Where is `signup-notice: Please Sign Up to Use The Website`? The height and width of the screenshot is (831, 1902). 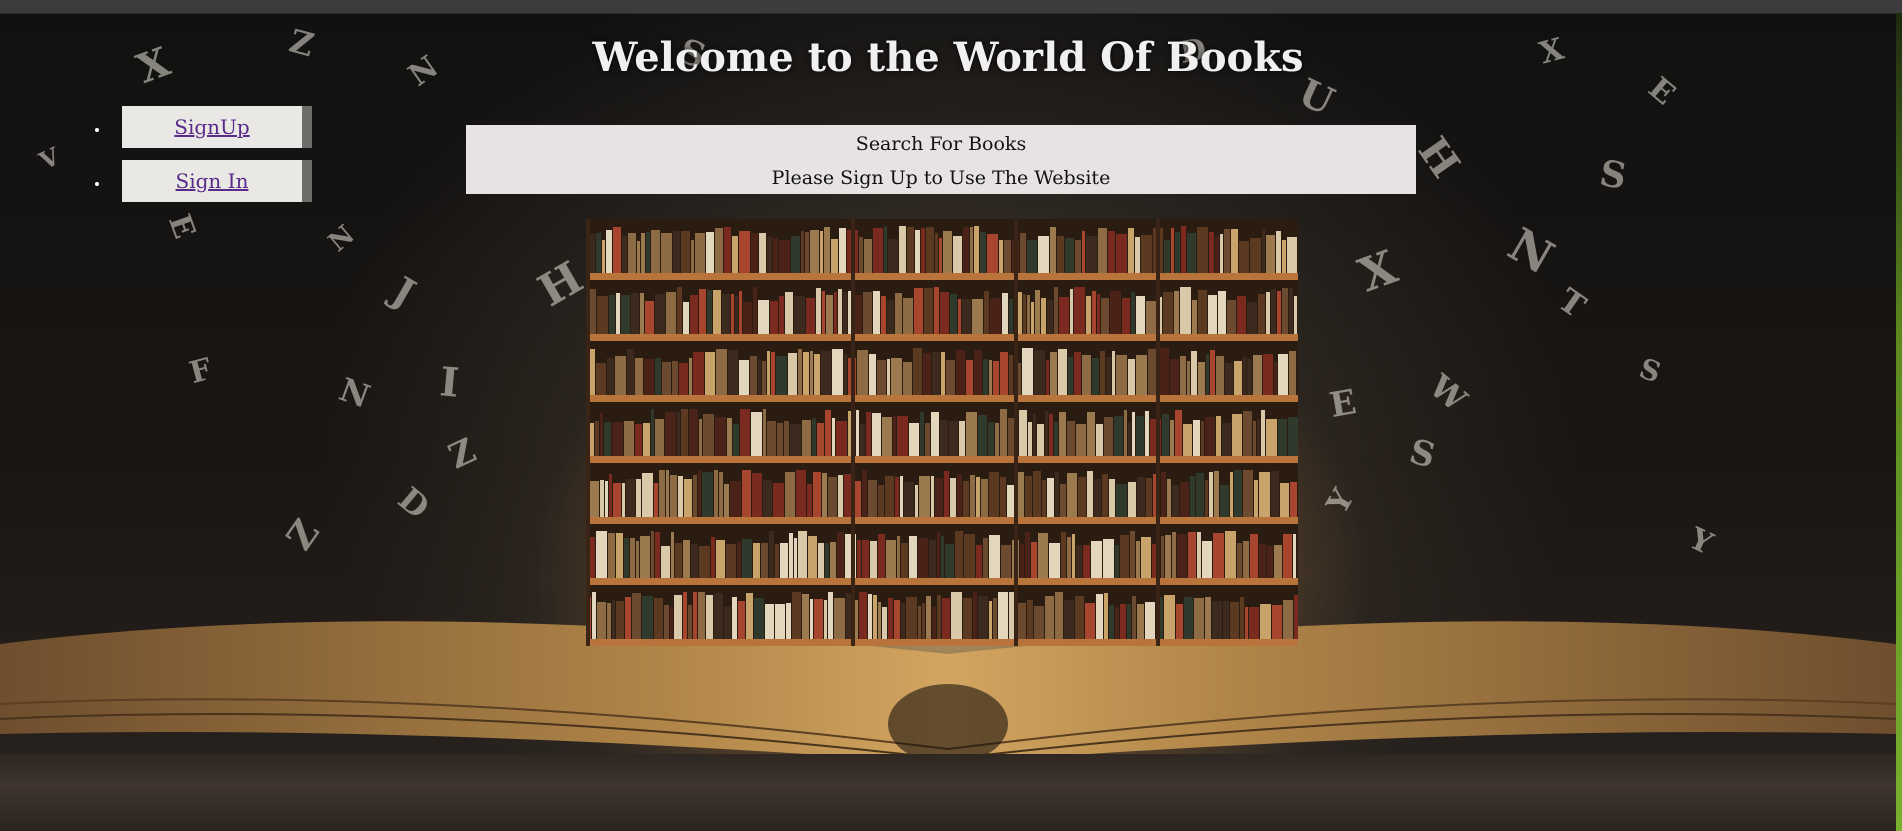 signup-notice: Please Sign Up to Use The Website is located at coordinates (941, 178).